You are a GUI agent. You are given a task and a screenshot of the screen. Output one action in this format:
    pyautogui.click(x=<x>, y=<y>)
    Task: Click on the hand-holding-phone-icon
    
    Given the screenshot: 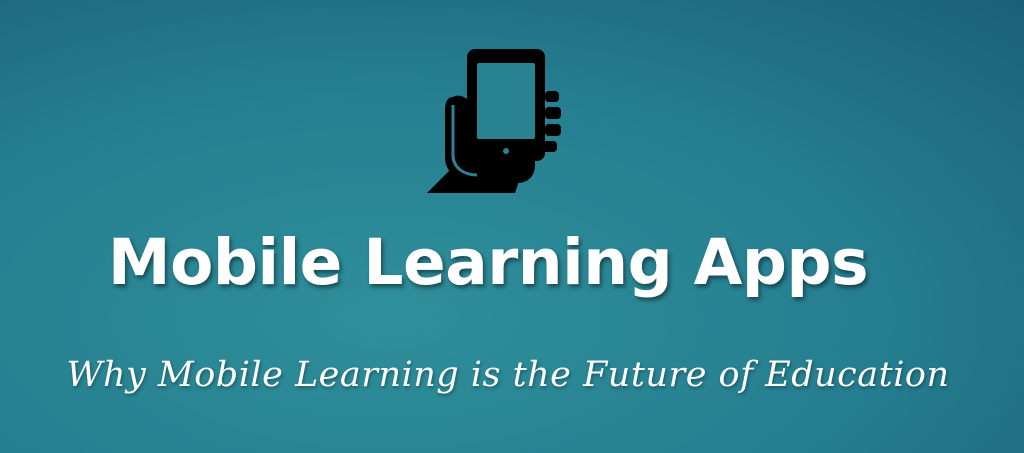 What is the action you would take?
    pyautogui.click(x=494, y=121)
    